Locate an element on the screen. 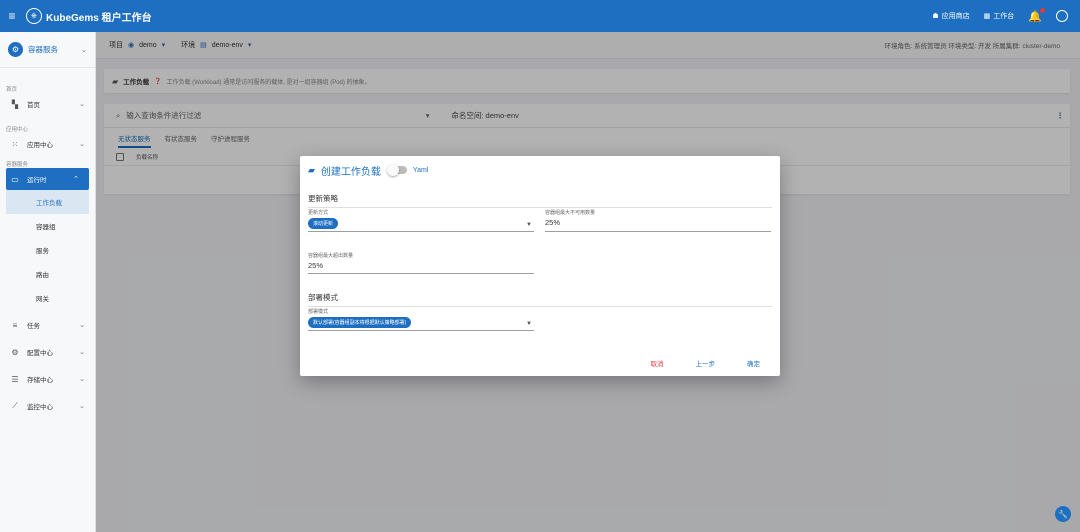  section-update-strategy: 更新策略 is located at coordinates (540, 200).